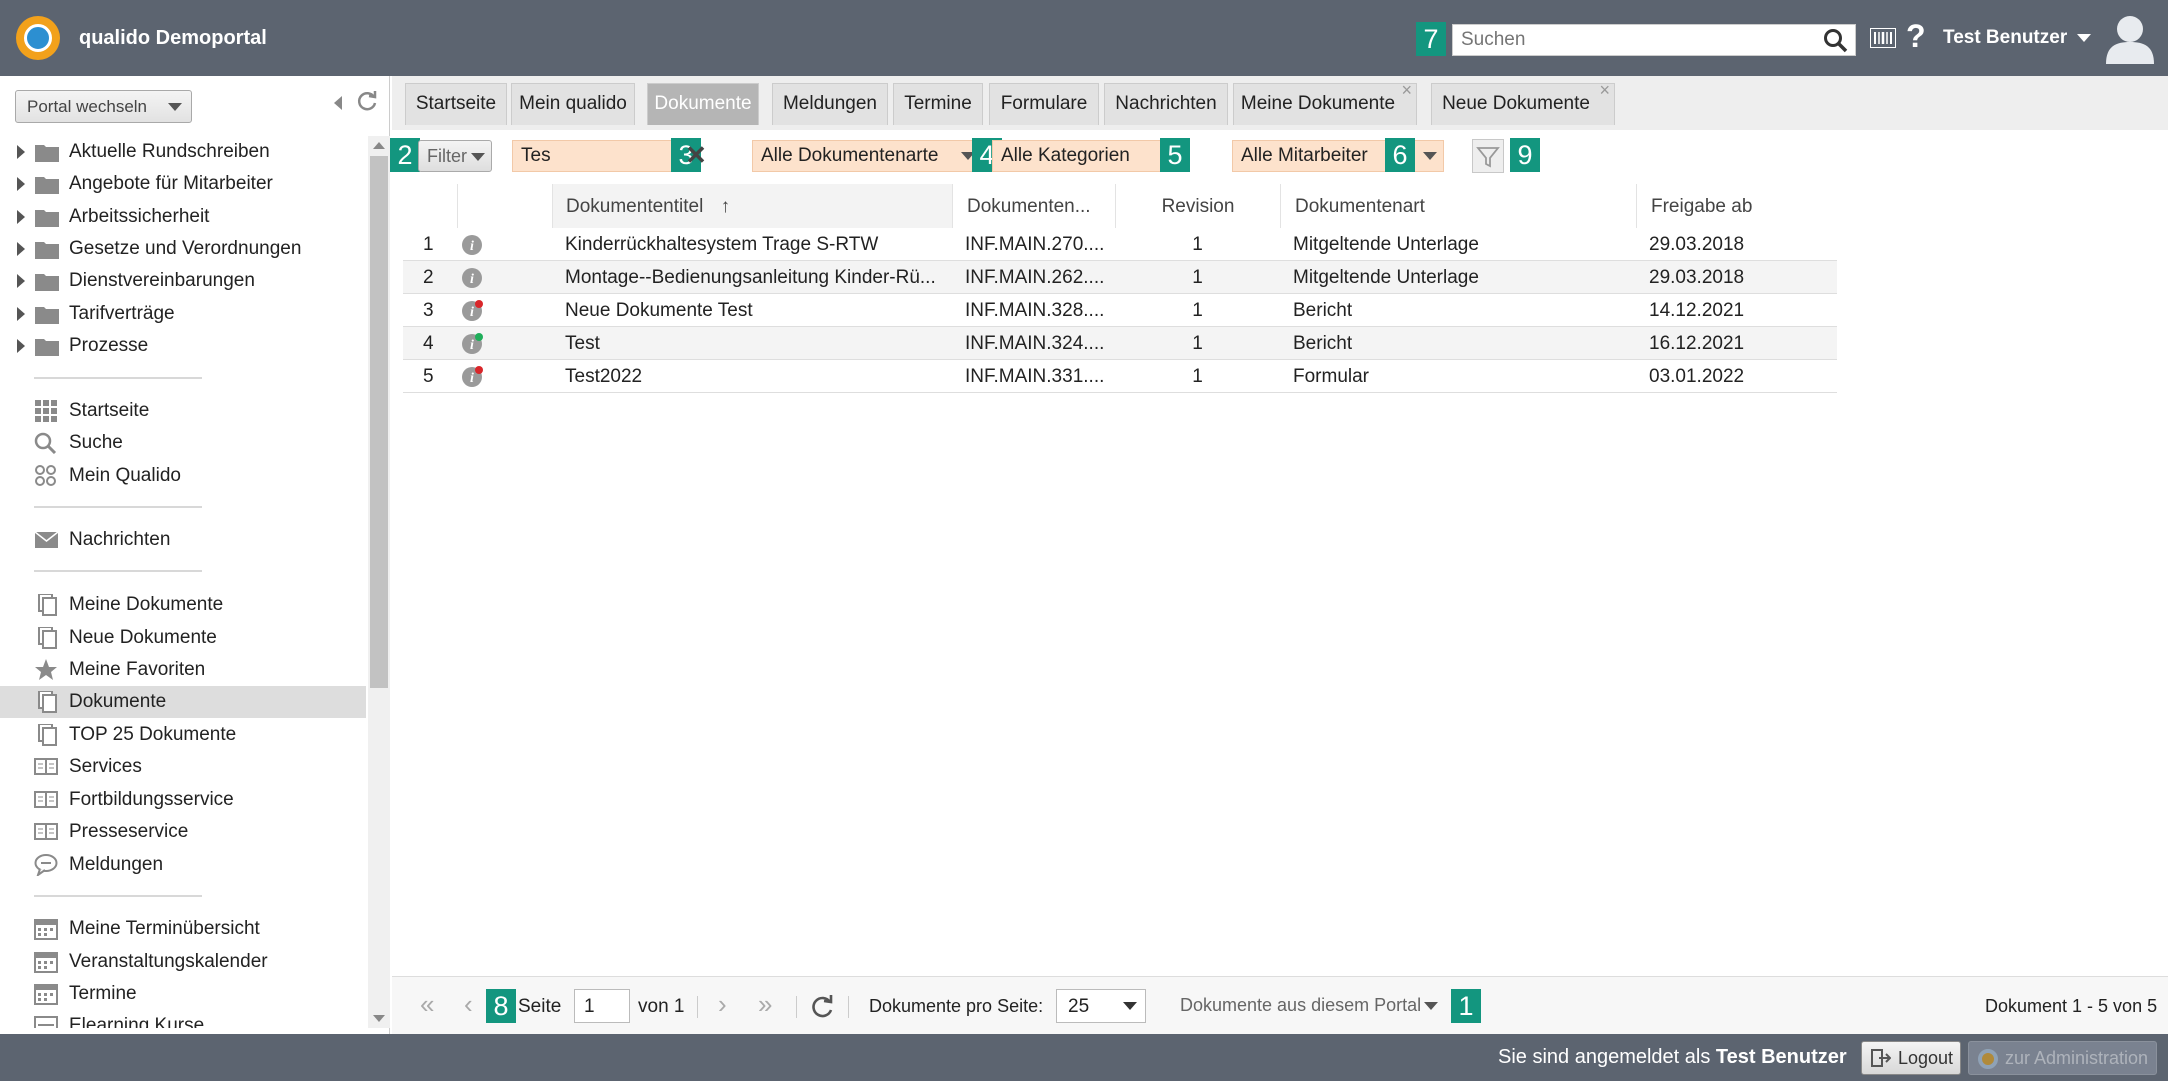 The image size is (2168, 1081). I want to click on title-filter-input, so click(593, 156).